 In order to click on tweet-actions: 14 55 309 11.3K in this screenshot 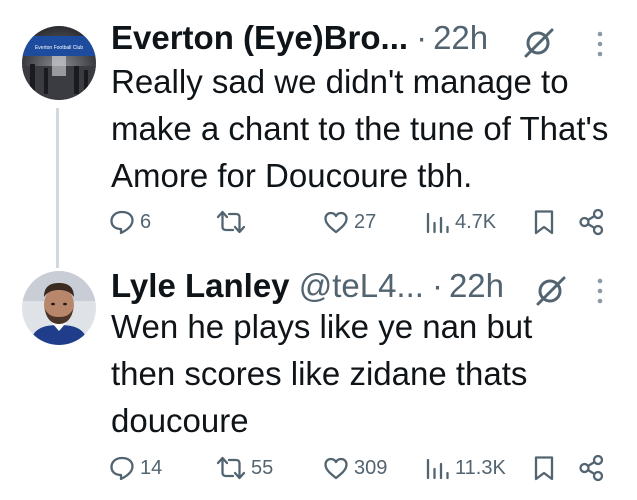, I will do `click(363, 468)`.